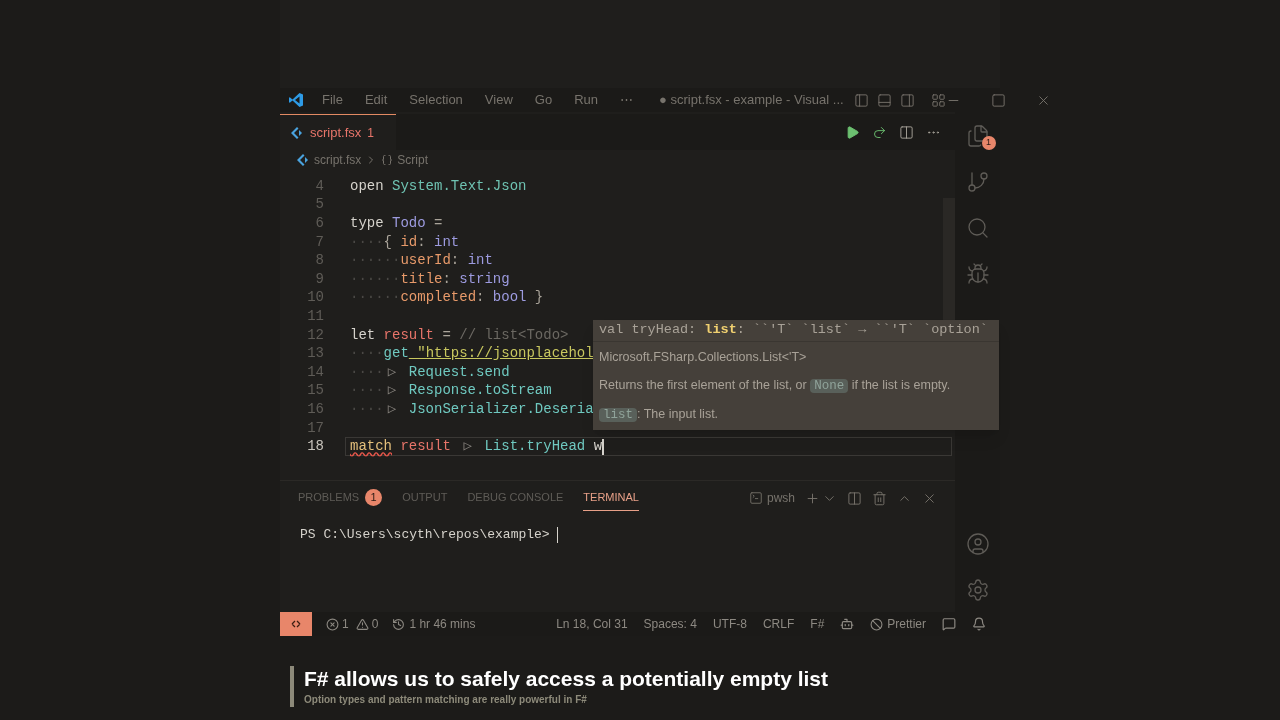  I want to click on line-number: 13, so click(315, 354).